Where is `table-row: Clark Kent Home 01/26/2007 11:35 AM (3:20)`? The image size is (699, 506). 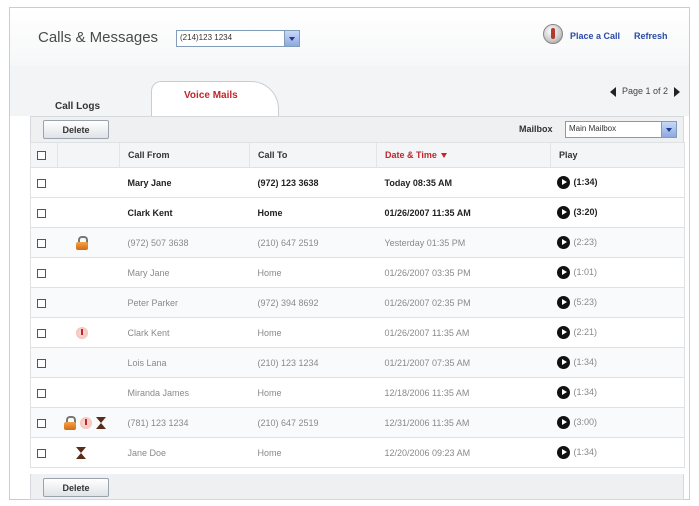
table-row: Clark Kent Home 01/26/2007 11:35 AM (3:20) is located at coordinates (357, 212).